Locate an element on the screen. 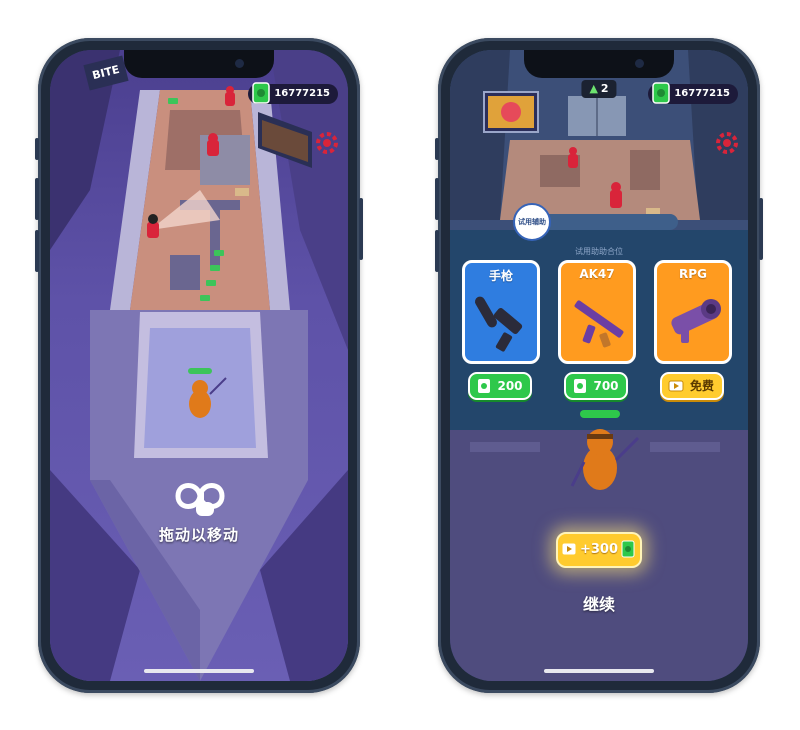 The image size is (800, 730). buy-ak47-button: 700 is located at coordinates (596, 386).